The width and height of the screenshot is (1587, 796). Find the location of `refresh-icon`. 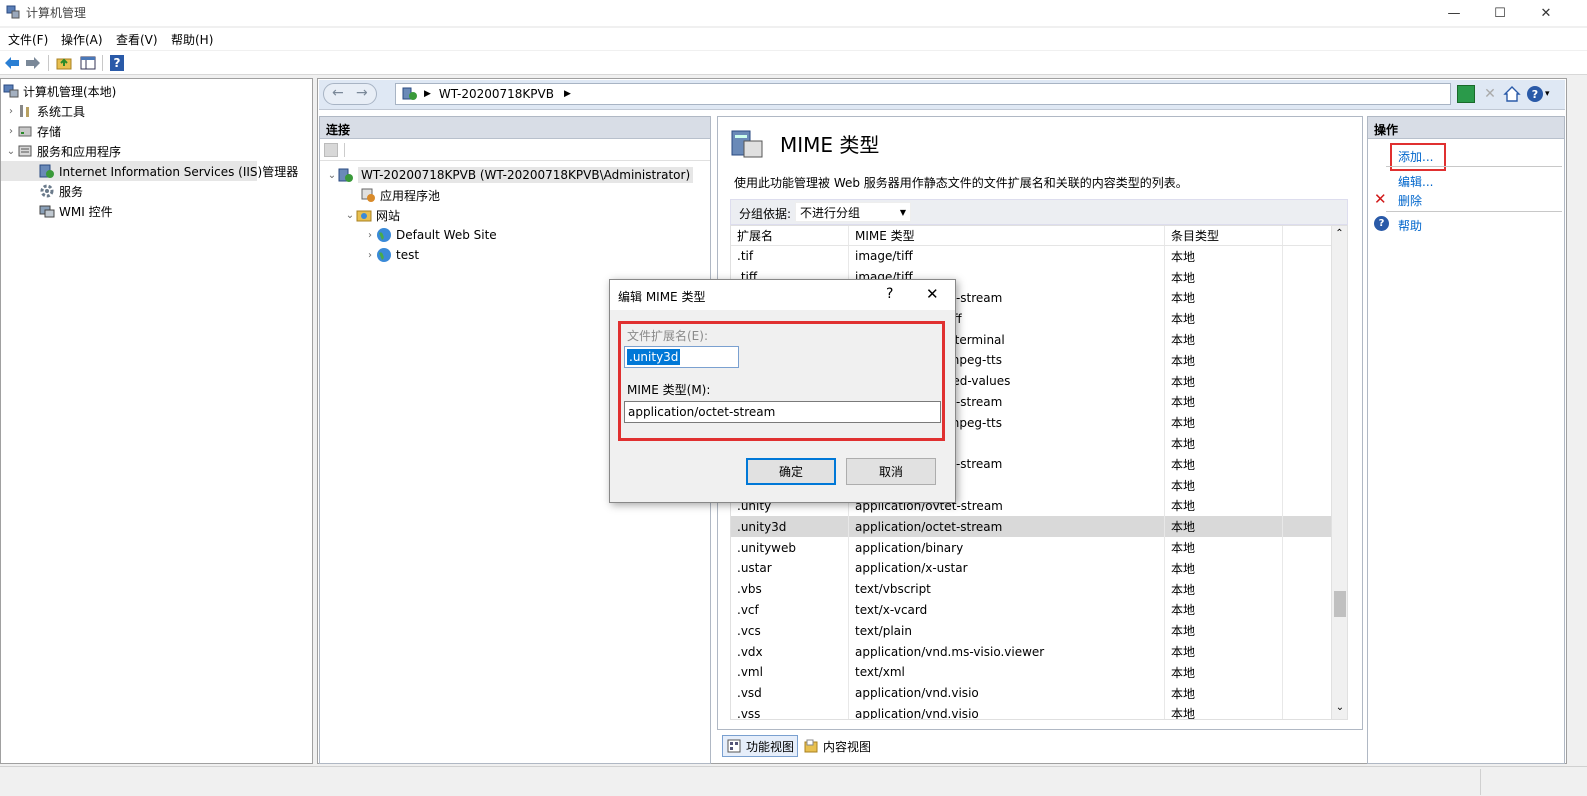

refresh-icon is located at coordinates (1466, 94).